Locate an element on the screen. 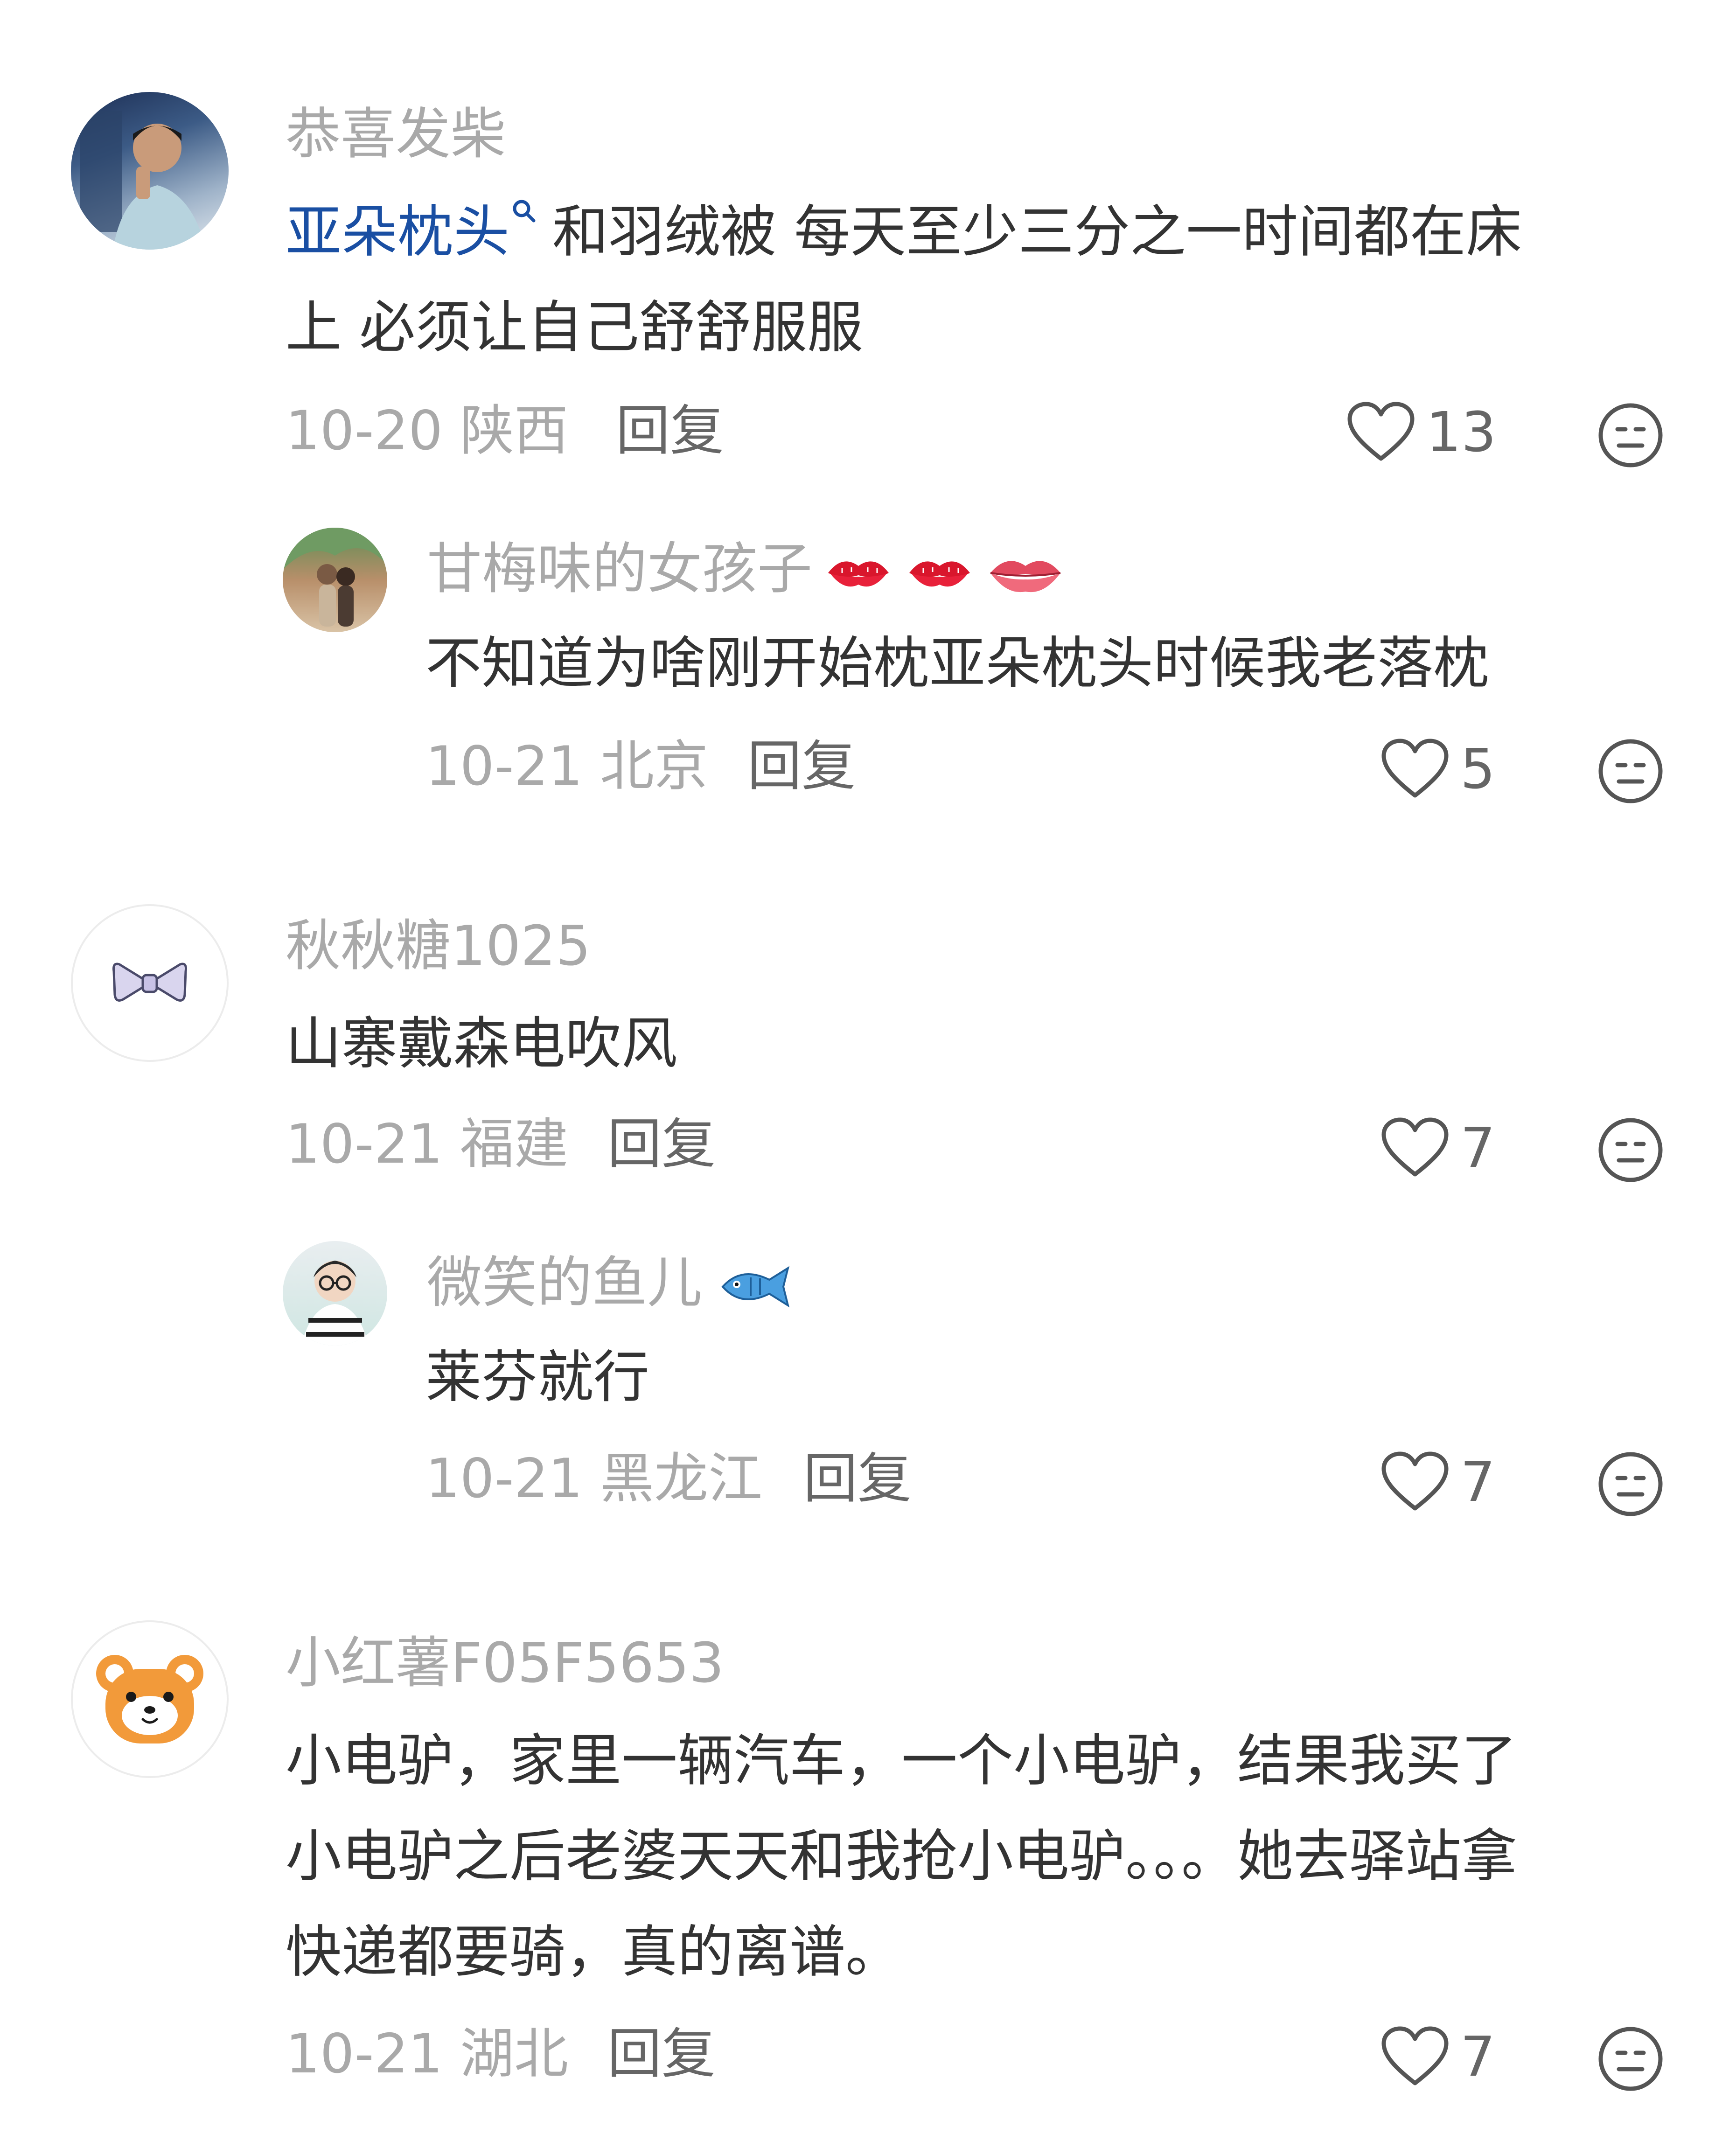  reply-username: 微笑的鱼儿 is located at coordinates (610, 1285).